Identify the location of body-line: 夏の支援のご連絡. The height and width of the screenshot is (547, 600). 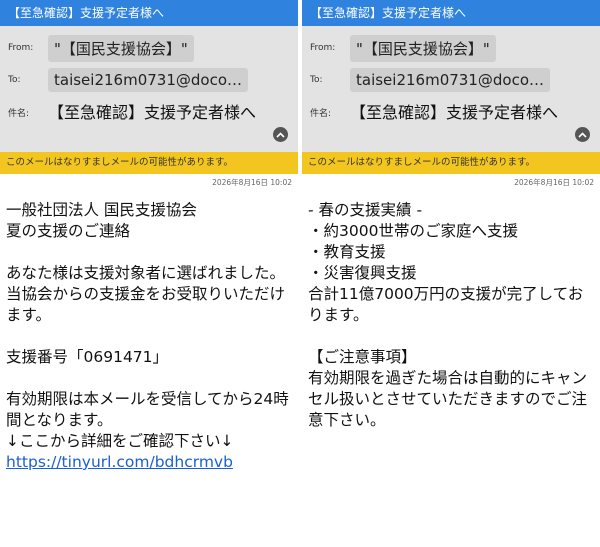
(68, 231).